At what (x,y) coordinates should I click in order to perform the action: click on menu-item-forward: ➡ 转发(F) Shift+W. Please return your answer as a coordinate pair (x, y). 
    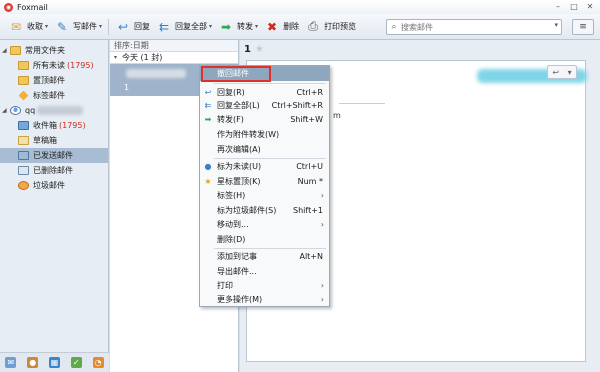
    Looking at the image, I should click on (264, 119).